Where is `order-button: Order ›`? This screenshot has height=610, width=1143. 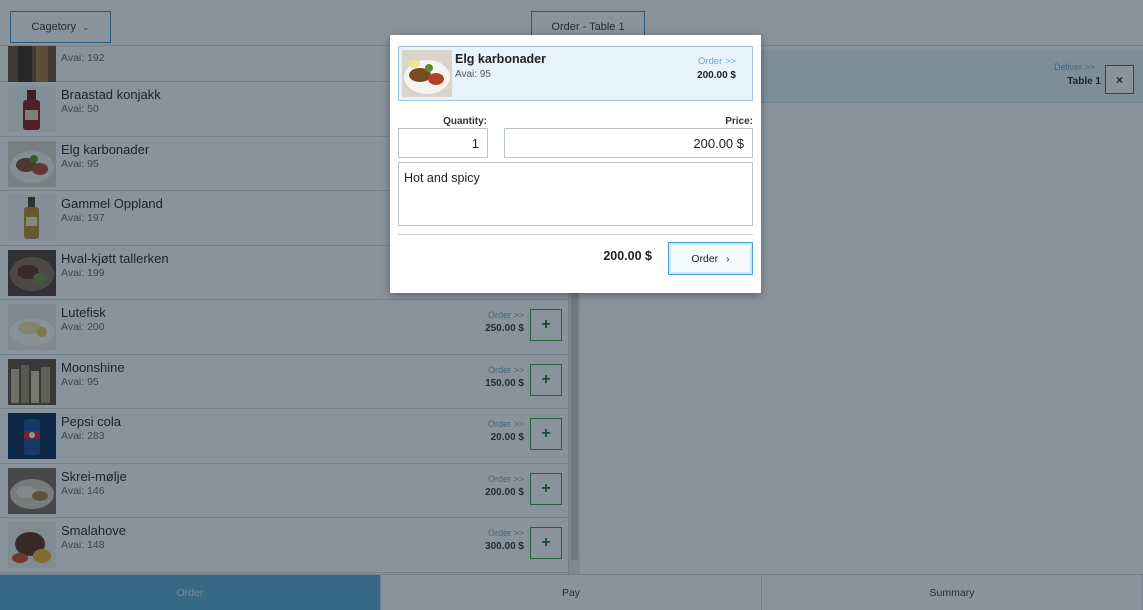 order-button: Order › is located at coordinates (710, 258).